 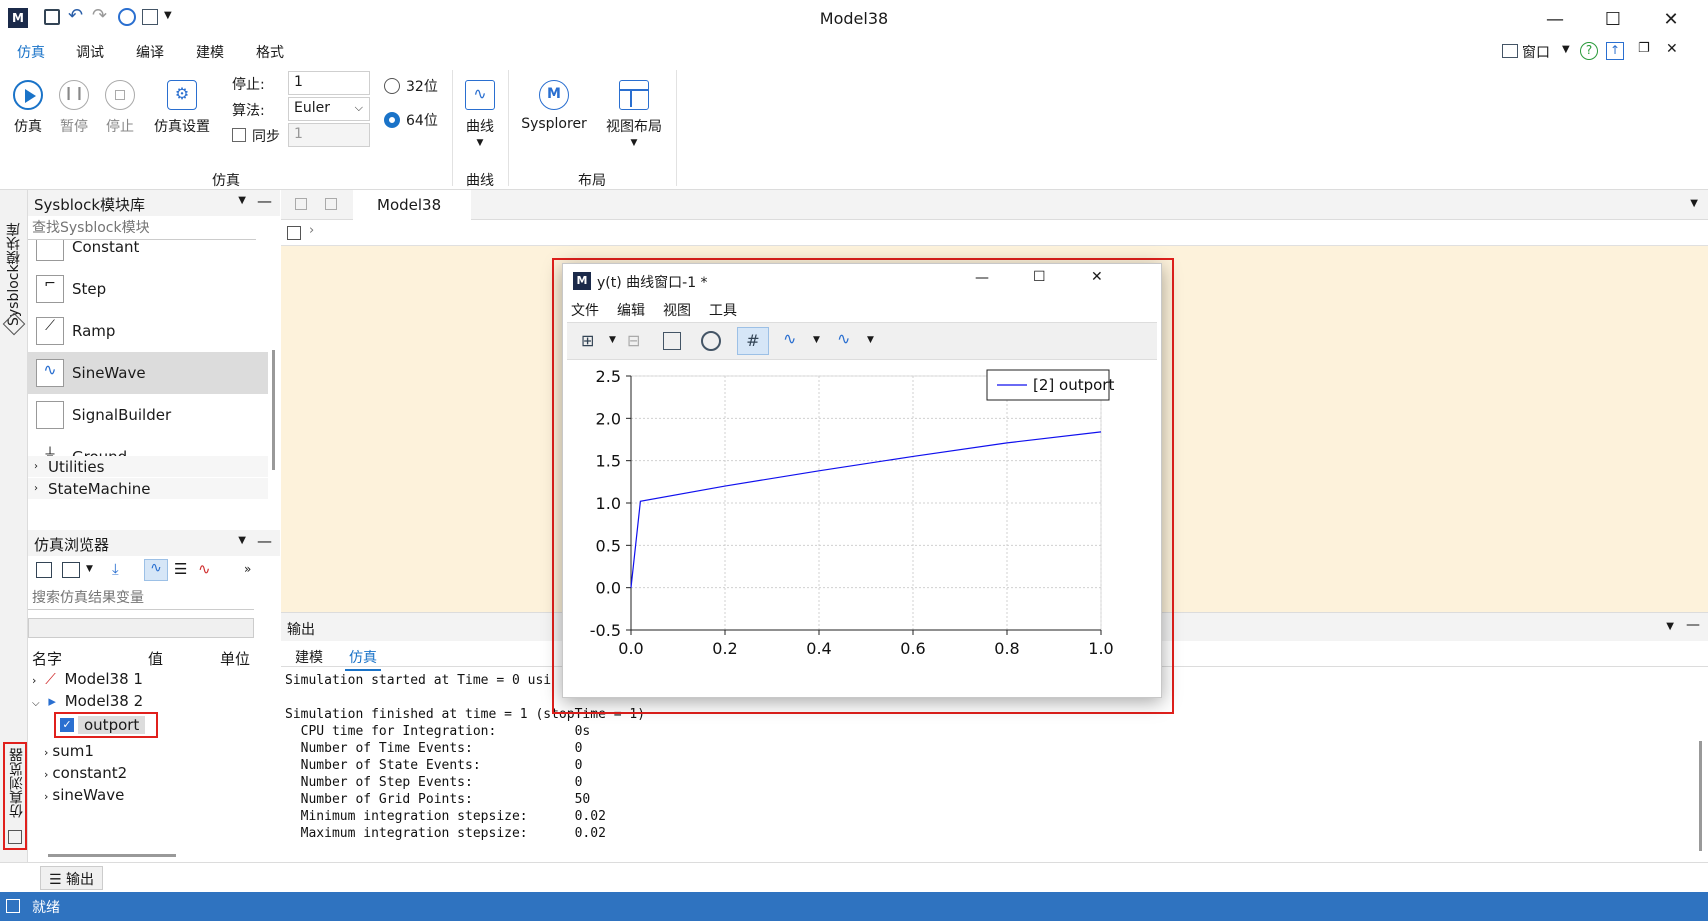 I want to click on table-row: › sineWave, so click(x=84, y=795).